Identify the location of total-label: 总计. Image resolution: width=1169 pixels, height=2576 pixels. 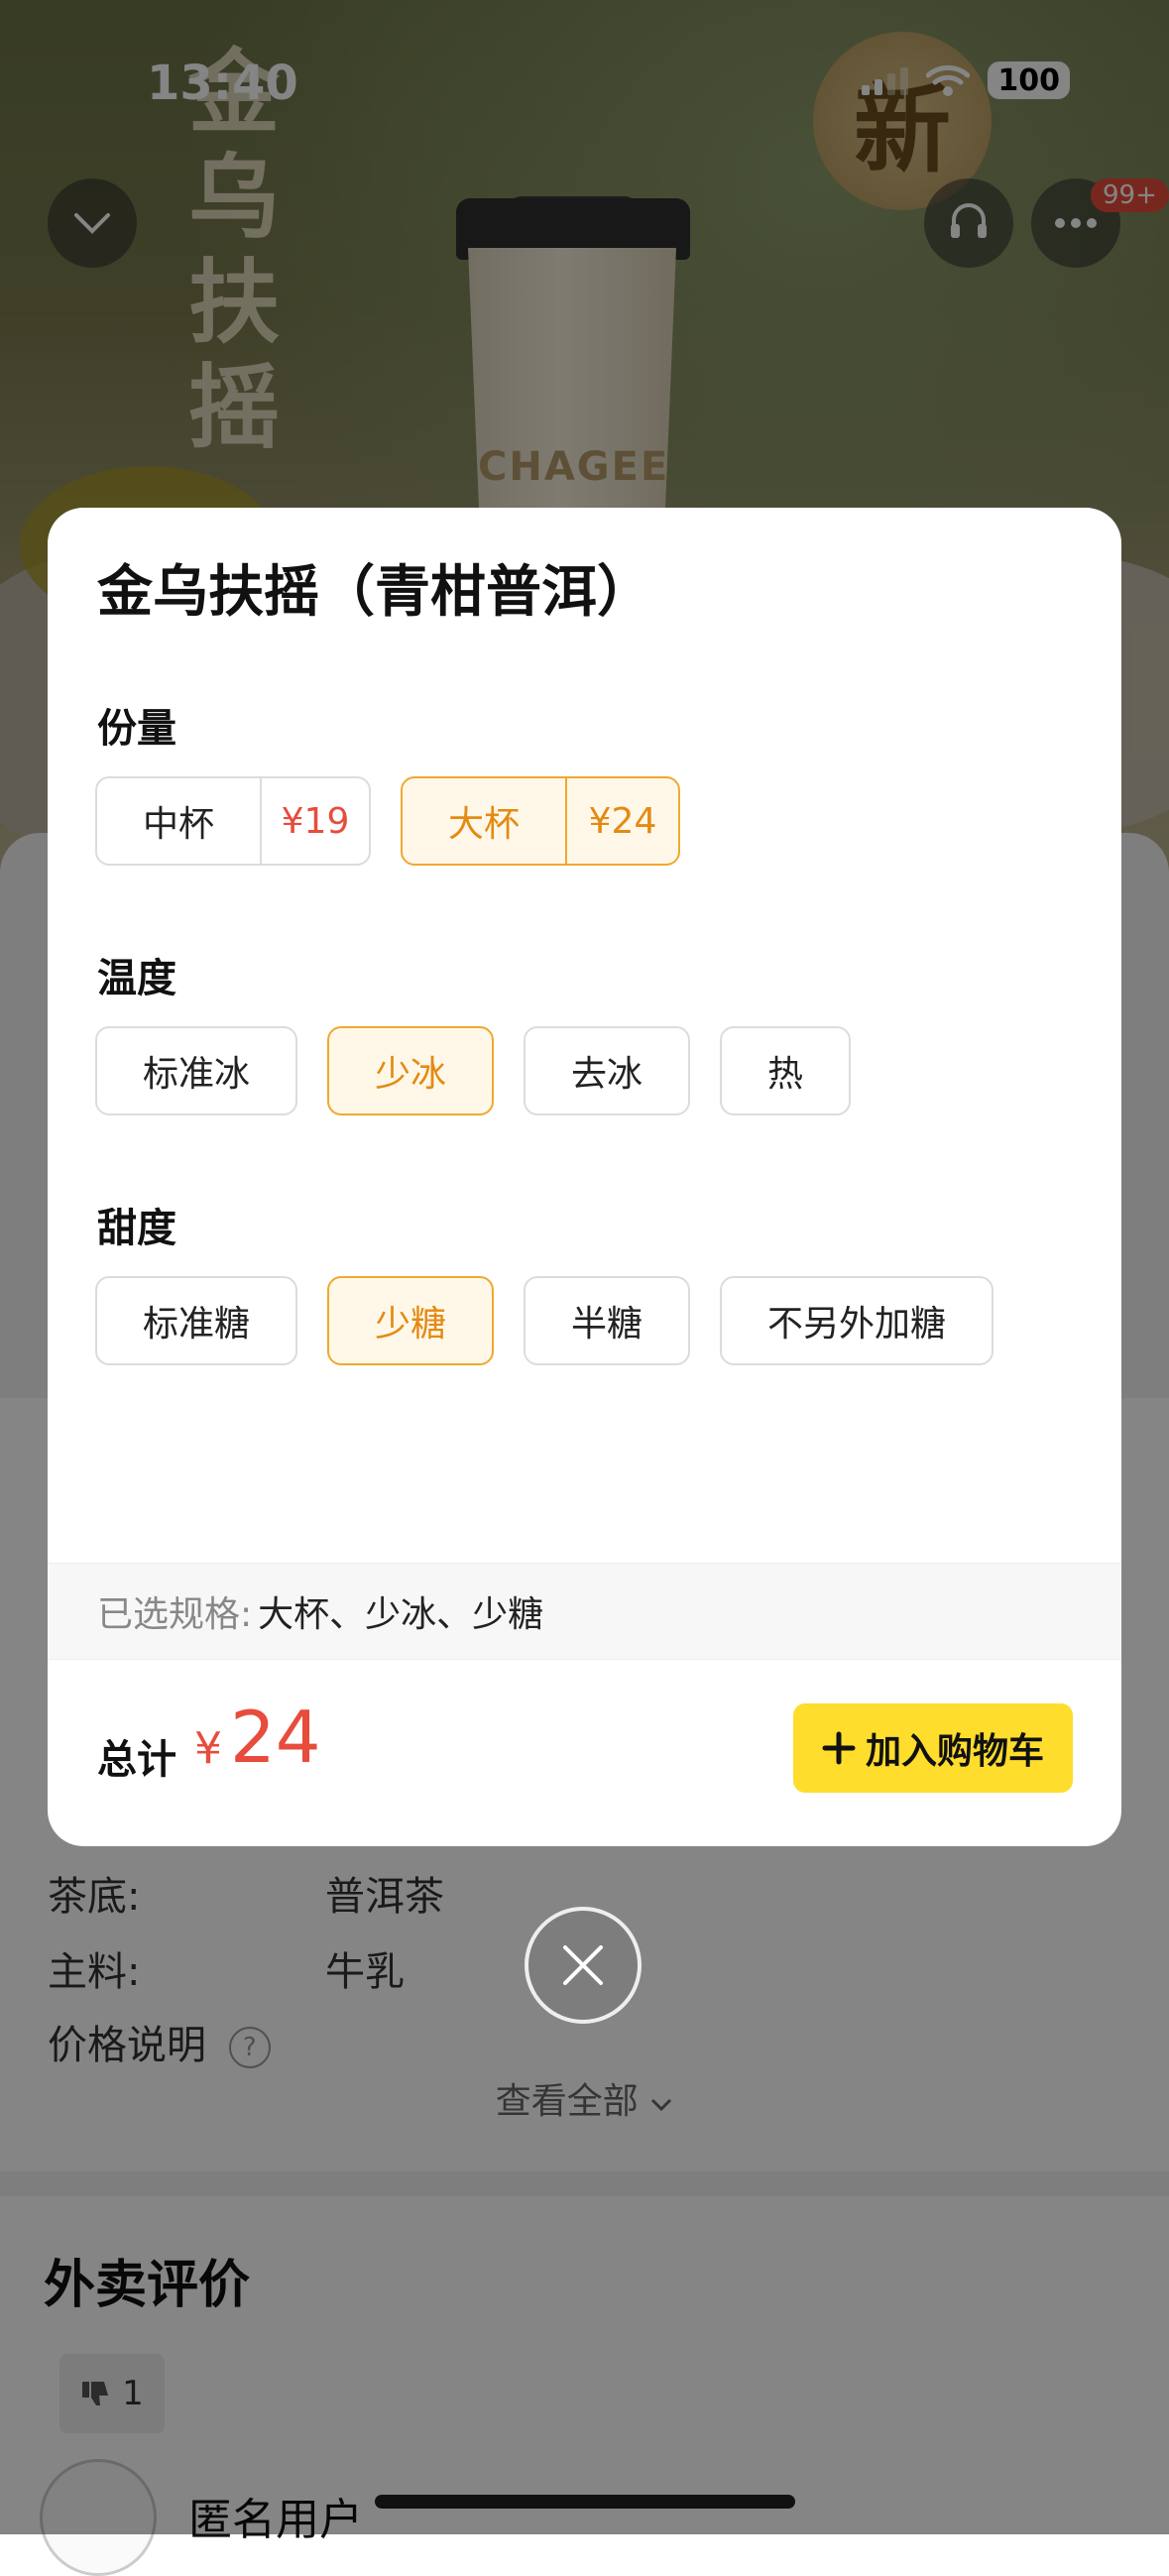
(136, 1760).